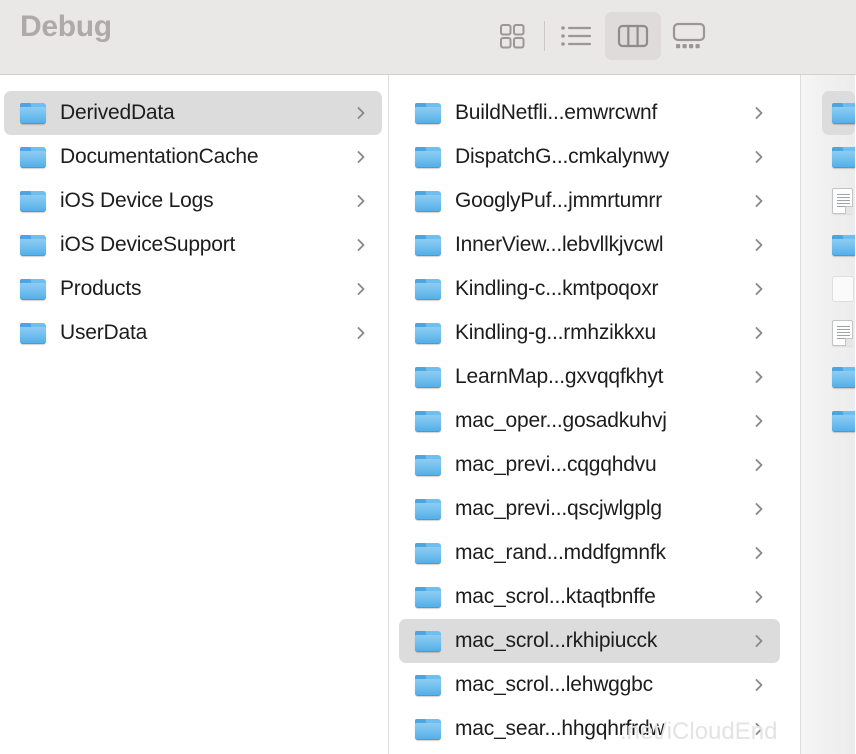  I want to click on list-item-label: BuildNetfli...emwrcwnf, so click(556, 112).